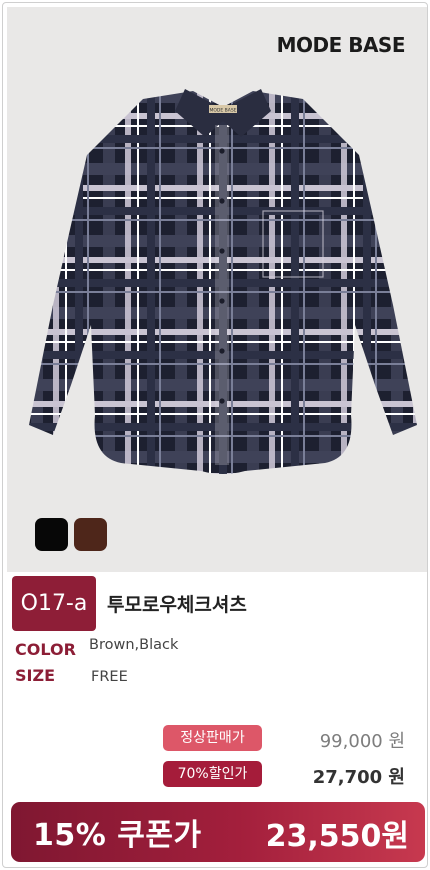 This screenshot has width=430, height=870. Describe the element at coordinates (358, 777) in the screenshot. I see `sale-price: 27,700 원` at that location.